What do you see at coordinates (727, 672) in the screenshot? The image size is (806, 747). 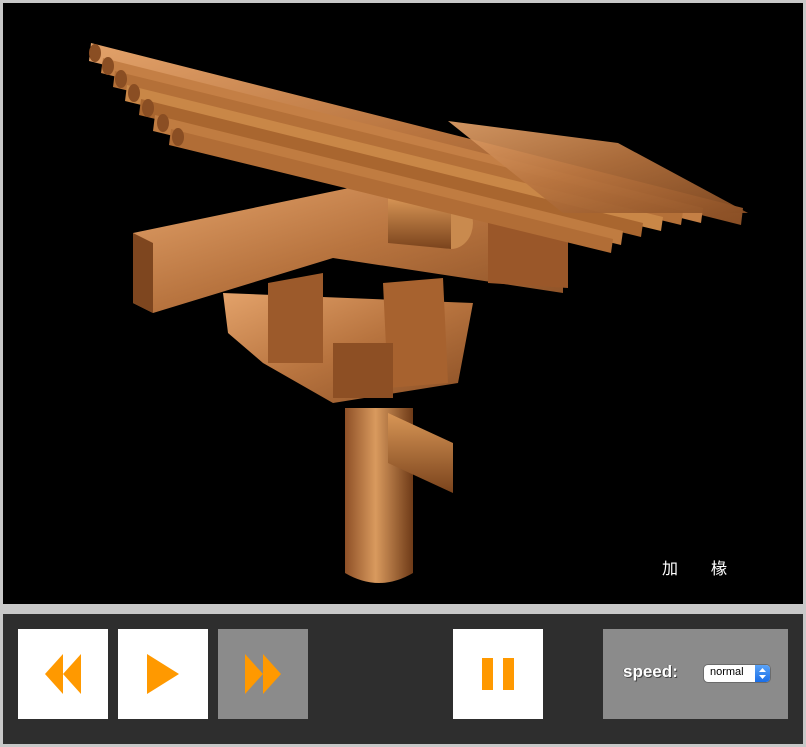 I see `speed-select-value: normal` at bounding box center [727, 672].